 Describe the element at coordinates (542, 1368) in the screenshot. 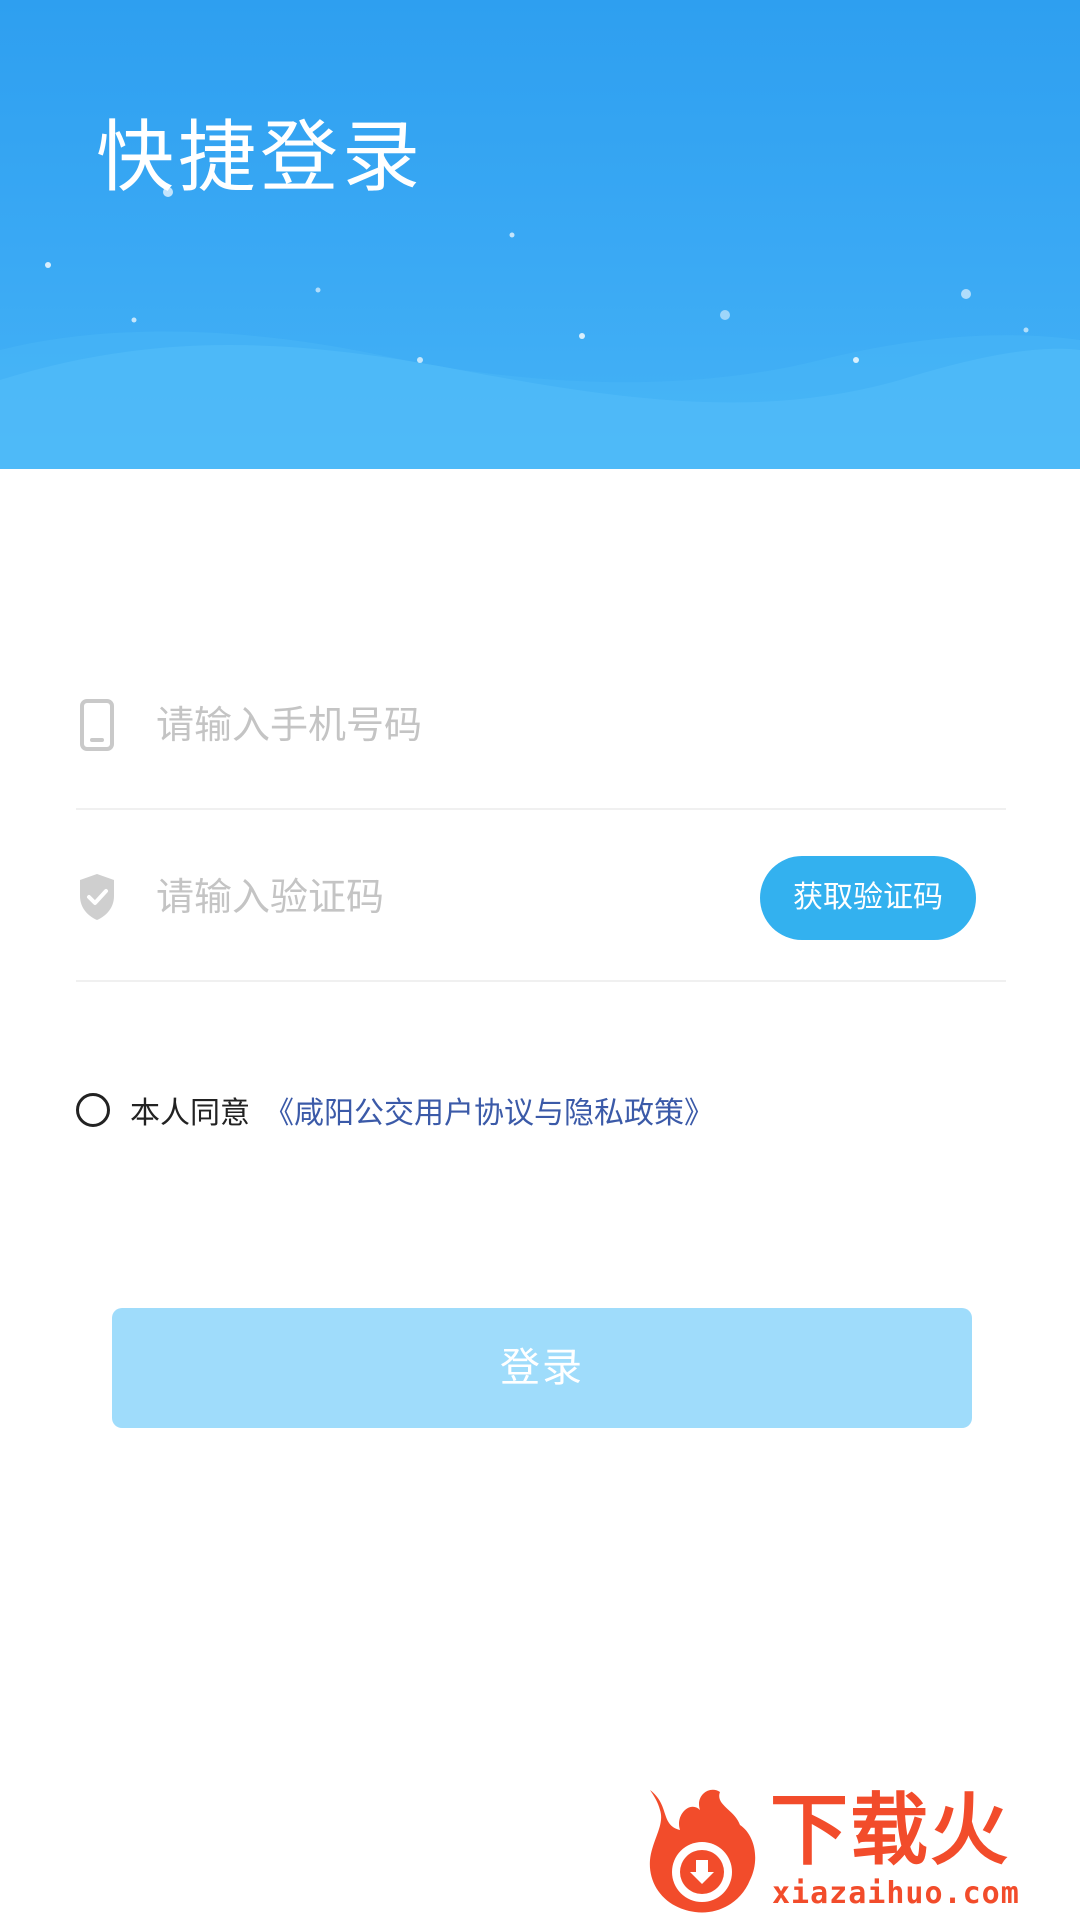

I see `login-button: 登录` at that location.